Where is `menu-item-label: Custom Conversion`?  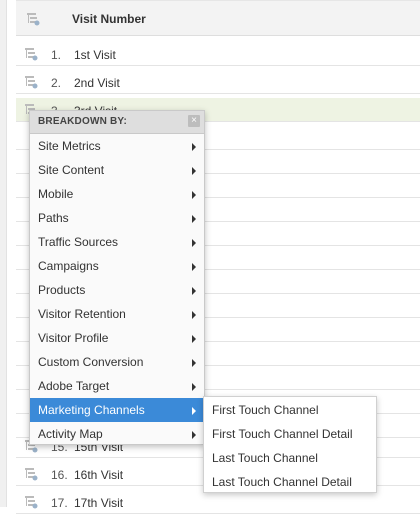 menu-item-label: Custom Conversion is located at coordinates (91, 362).